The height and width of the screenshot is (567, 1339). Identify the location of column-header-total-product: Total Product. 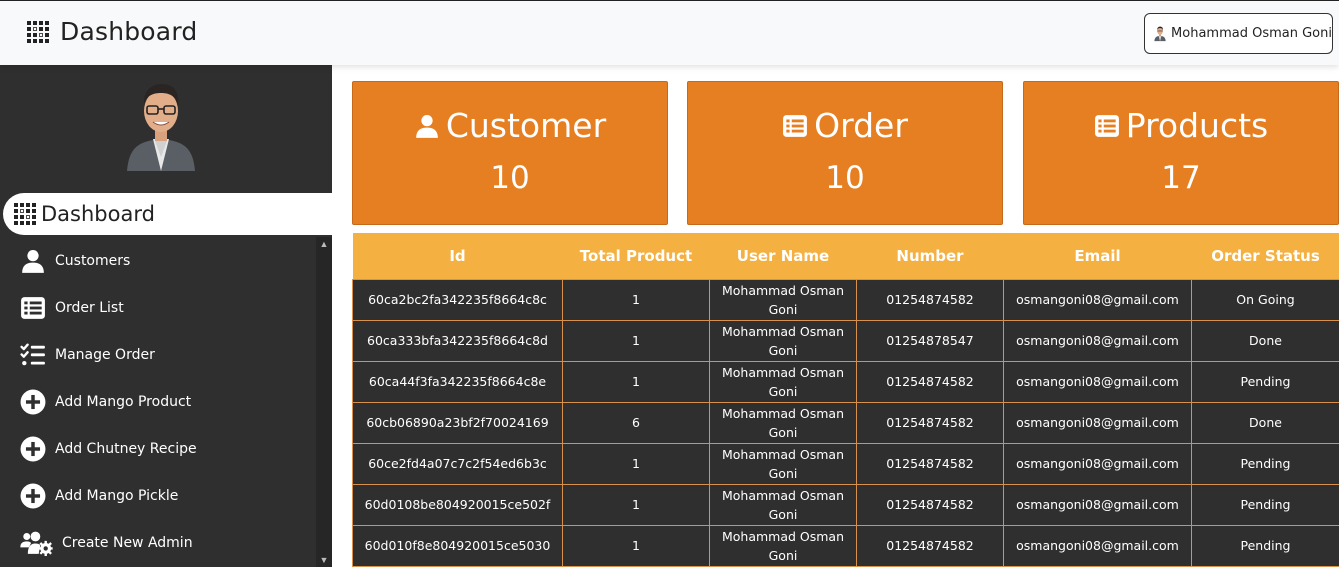
(636, 255).